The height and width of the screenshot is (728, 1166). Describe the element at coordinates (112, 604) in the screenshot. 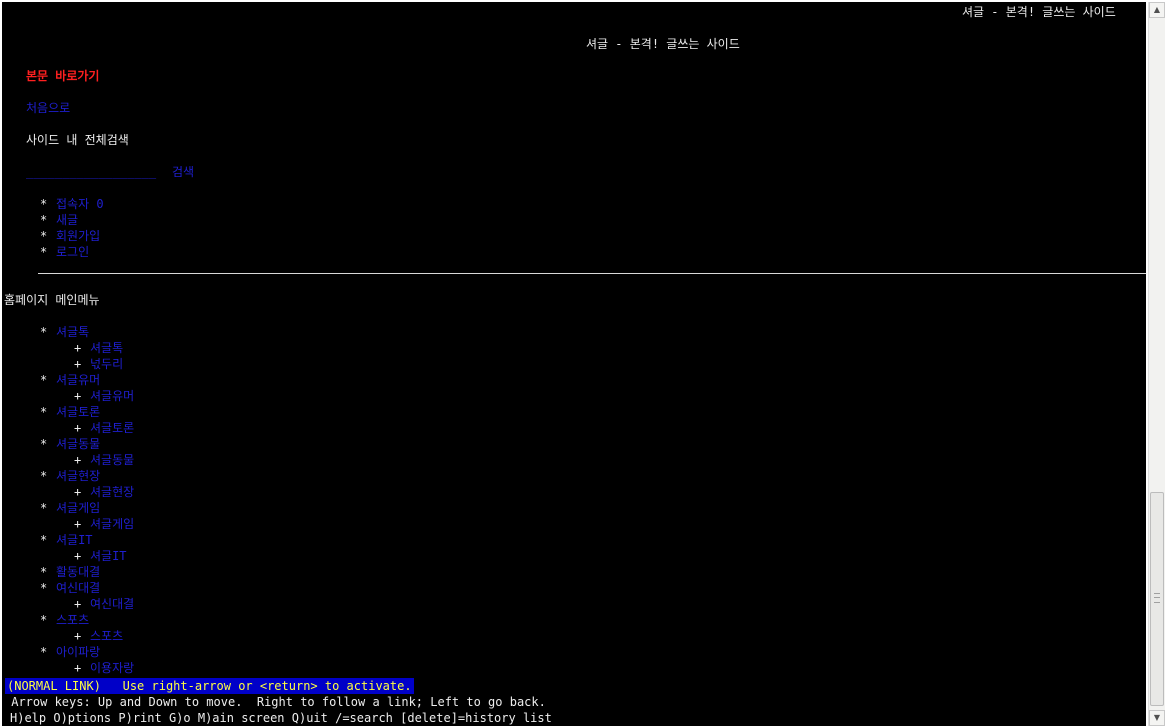

I see `submenu-item: 여신대결` at that location.